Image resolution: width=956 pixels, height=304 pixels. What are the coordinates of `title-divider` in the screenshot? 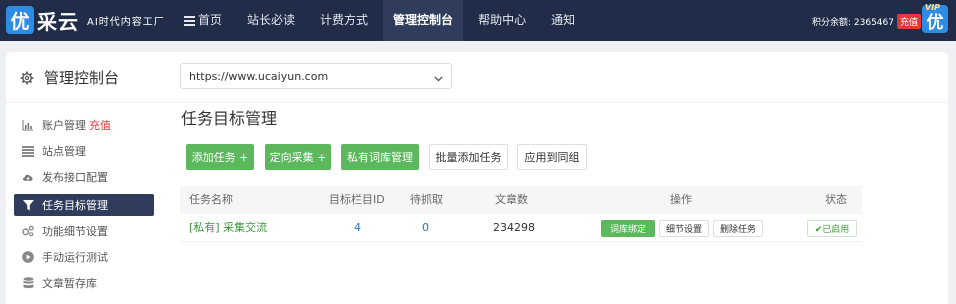 It's located at (477, 102).